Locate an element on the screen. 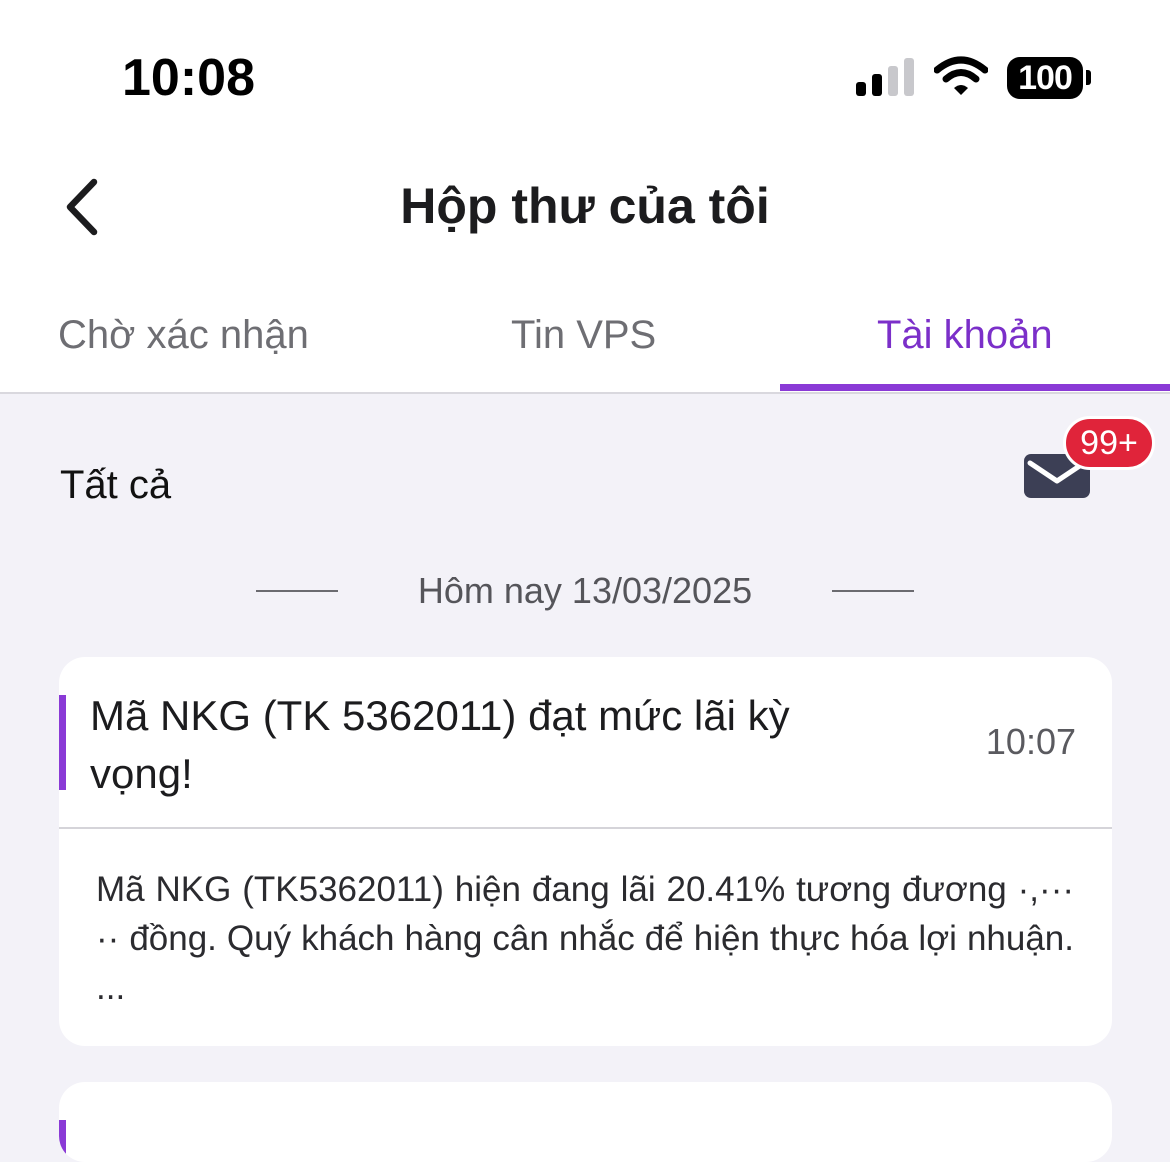 The width and height of the screenshot is (1170, 1162). battery-indicator: 100 is located at coordinates (1045, 78).